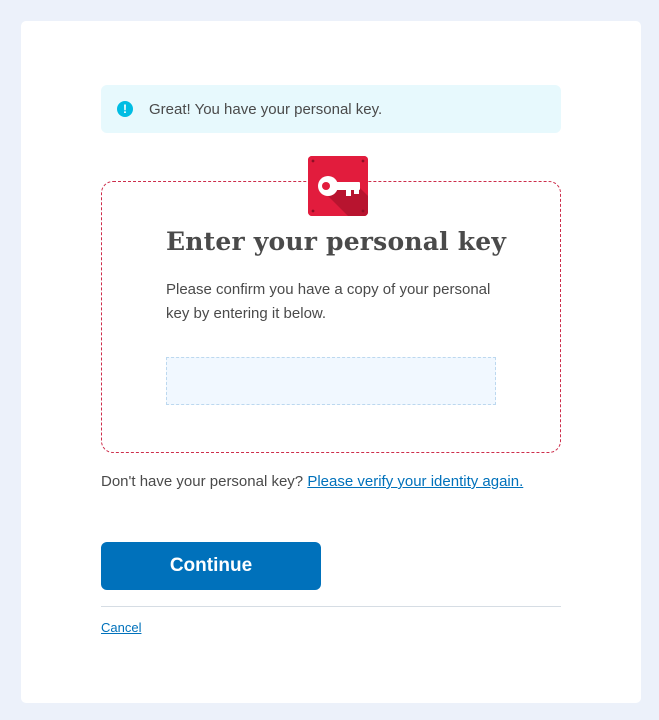  What do you see at coordinates (121, 627) in the screenshot?
I see `cancel-link: Cancel` at bounding box center [121, 627].